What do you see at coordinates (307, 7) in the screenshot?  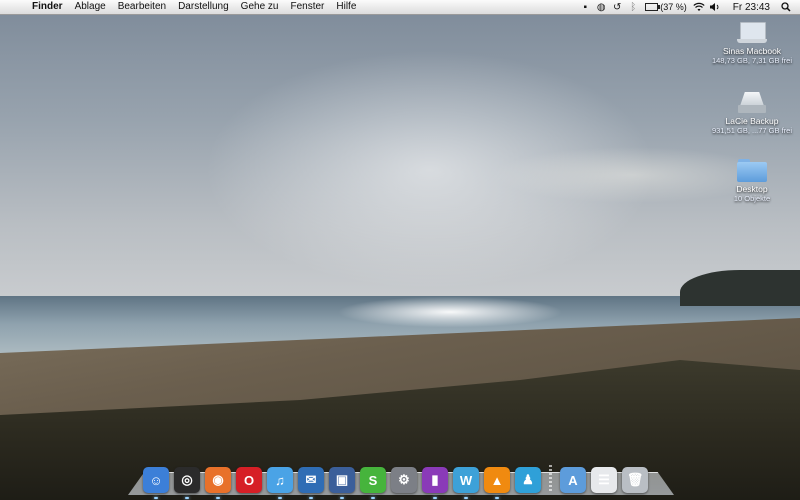 I see `menu-fenster: Fenster` at bounding box center [307, 7].